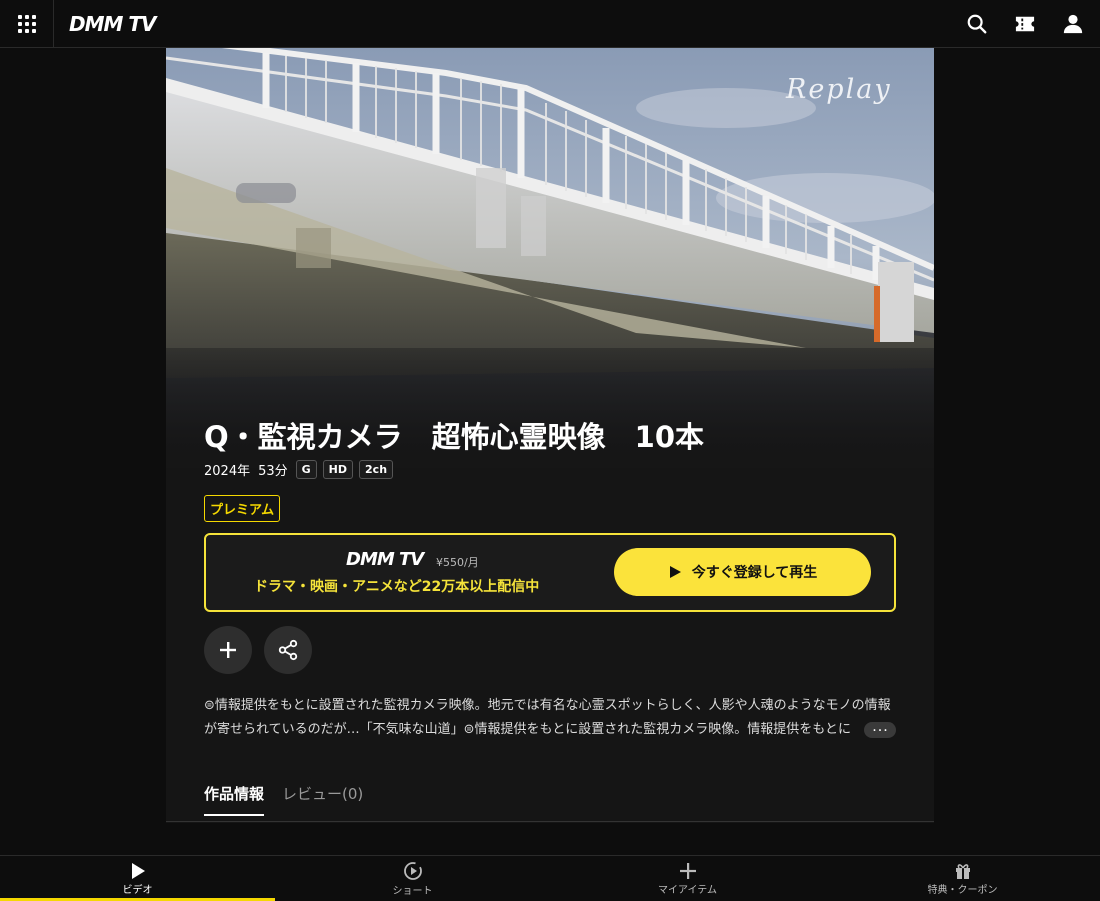 Image resolution: width=1100 pixels, height=901 pixels. What do you see at coordinates (412, 870) in the screenshot?
I see `short-play-icon` at bounding box center [412, 870].